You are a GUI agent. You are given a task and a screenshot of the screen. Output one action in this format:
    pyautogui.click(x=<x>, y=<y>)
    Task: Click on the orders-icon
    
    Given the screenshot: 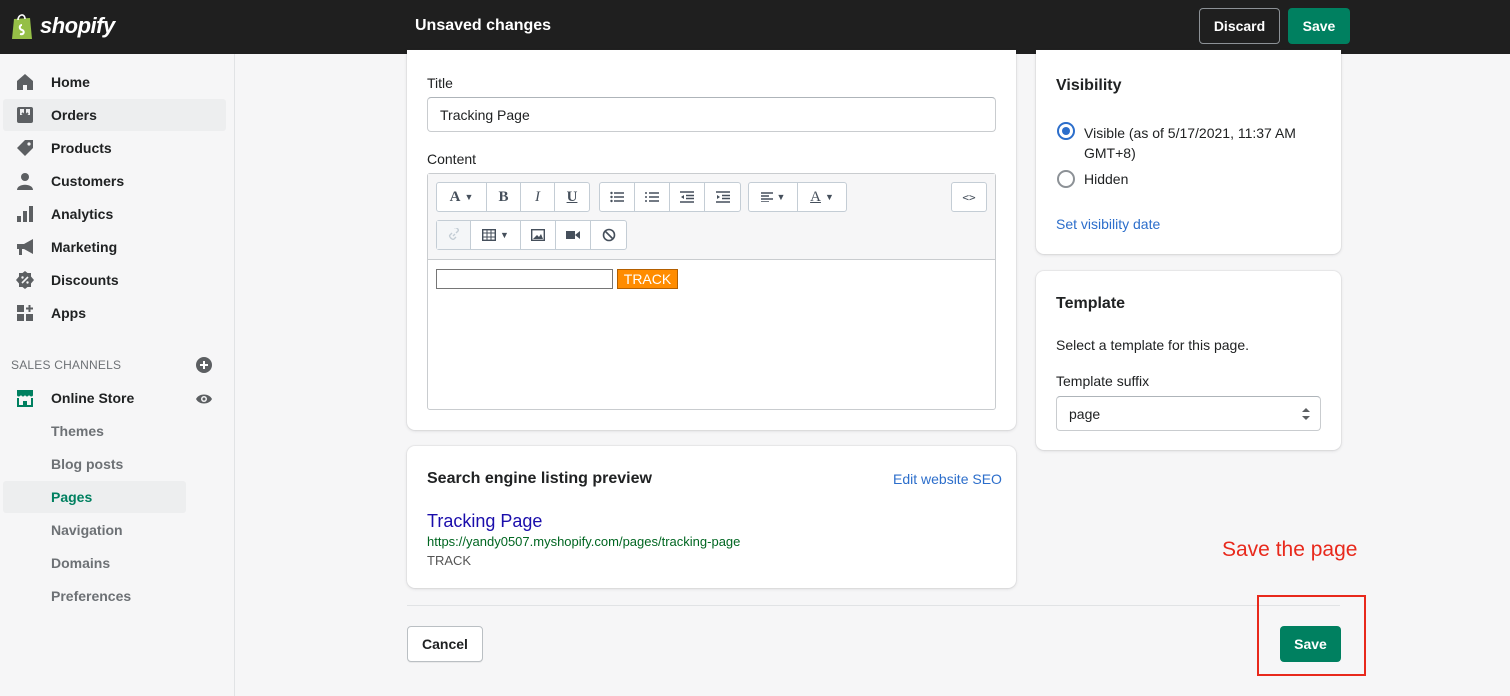 What is the action you would take?
    pyautogui.click(x=25, y=115)
    